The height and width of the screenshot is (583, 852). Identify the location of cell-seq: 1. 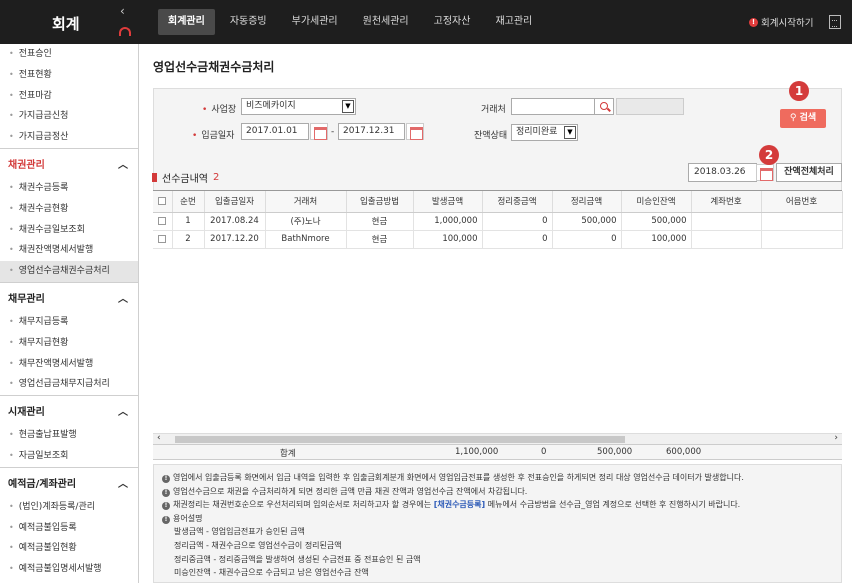
(188, 221).